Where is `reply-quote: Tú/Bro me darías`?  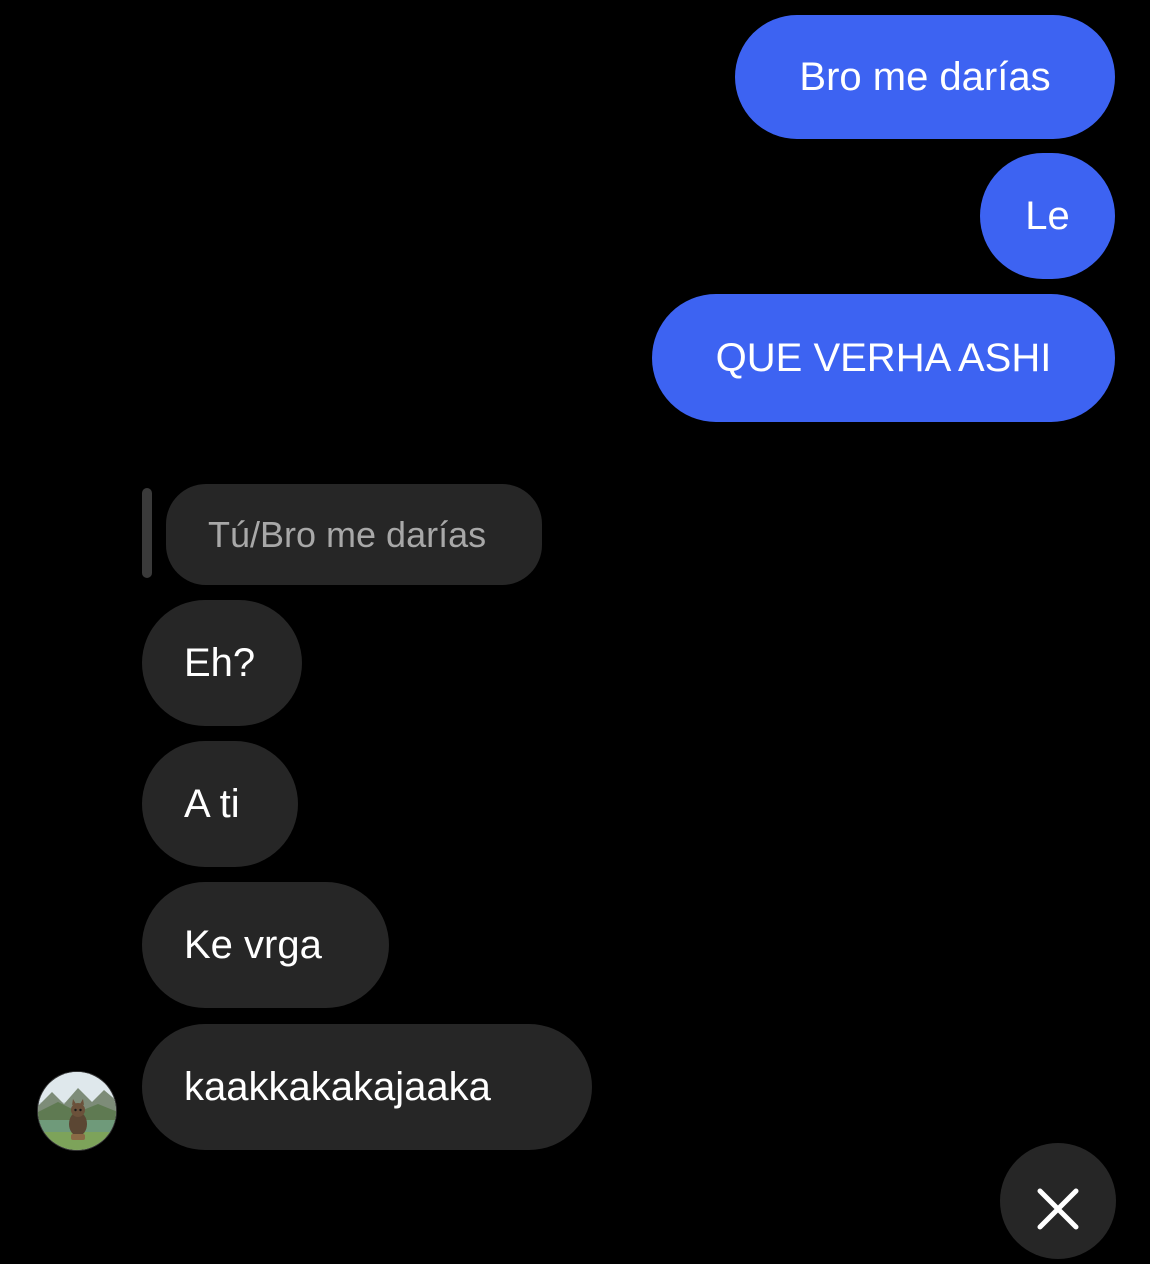
reply-quote: Tú/Bro me darías is located at coordinates (354, 534).